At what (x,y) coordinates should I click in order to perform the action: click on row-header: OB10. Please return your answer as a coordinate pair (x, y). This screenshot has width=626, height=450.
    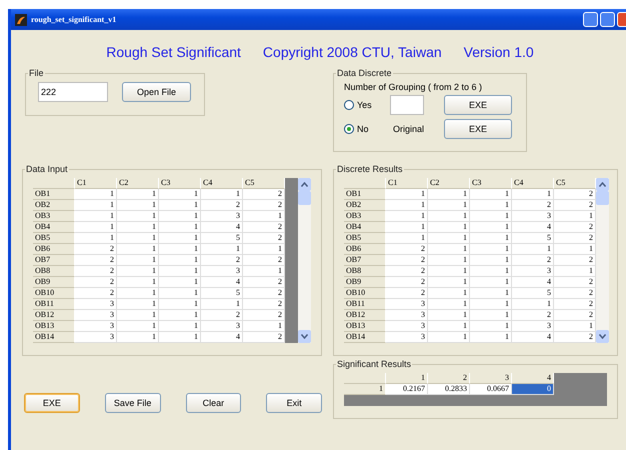
    Looking at the image, I should click on (365, 293).